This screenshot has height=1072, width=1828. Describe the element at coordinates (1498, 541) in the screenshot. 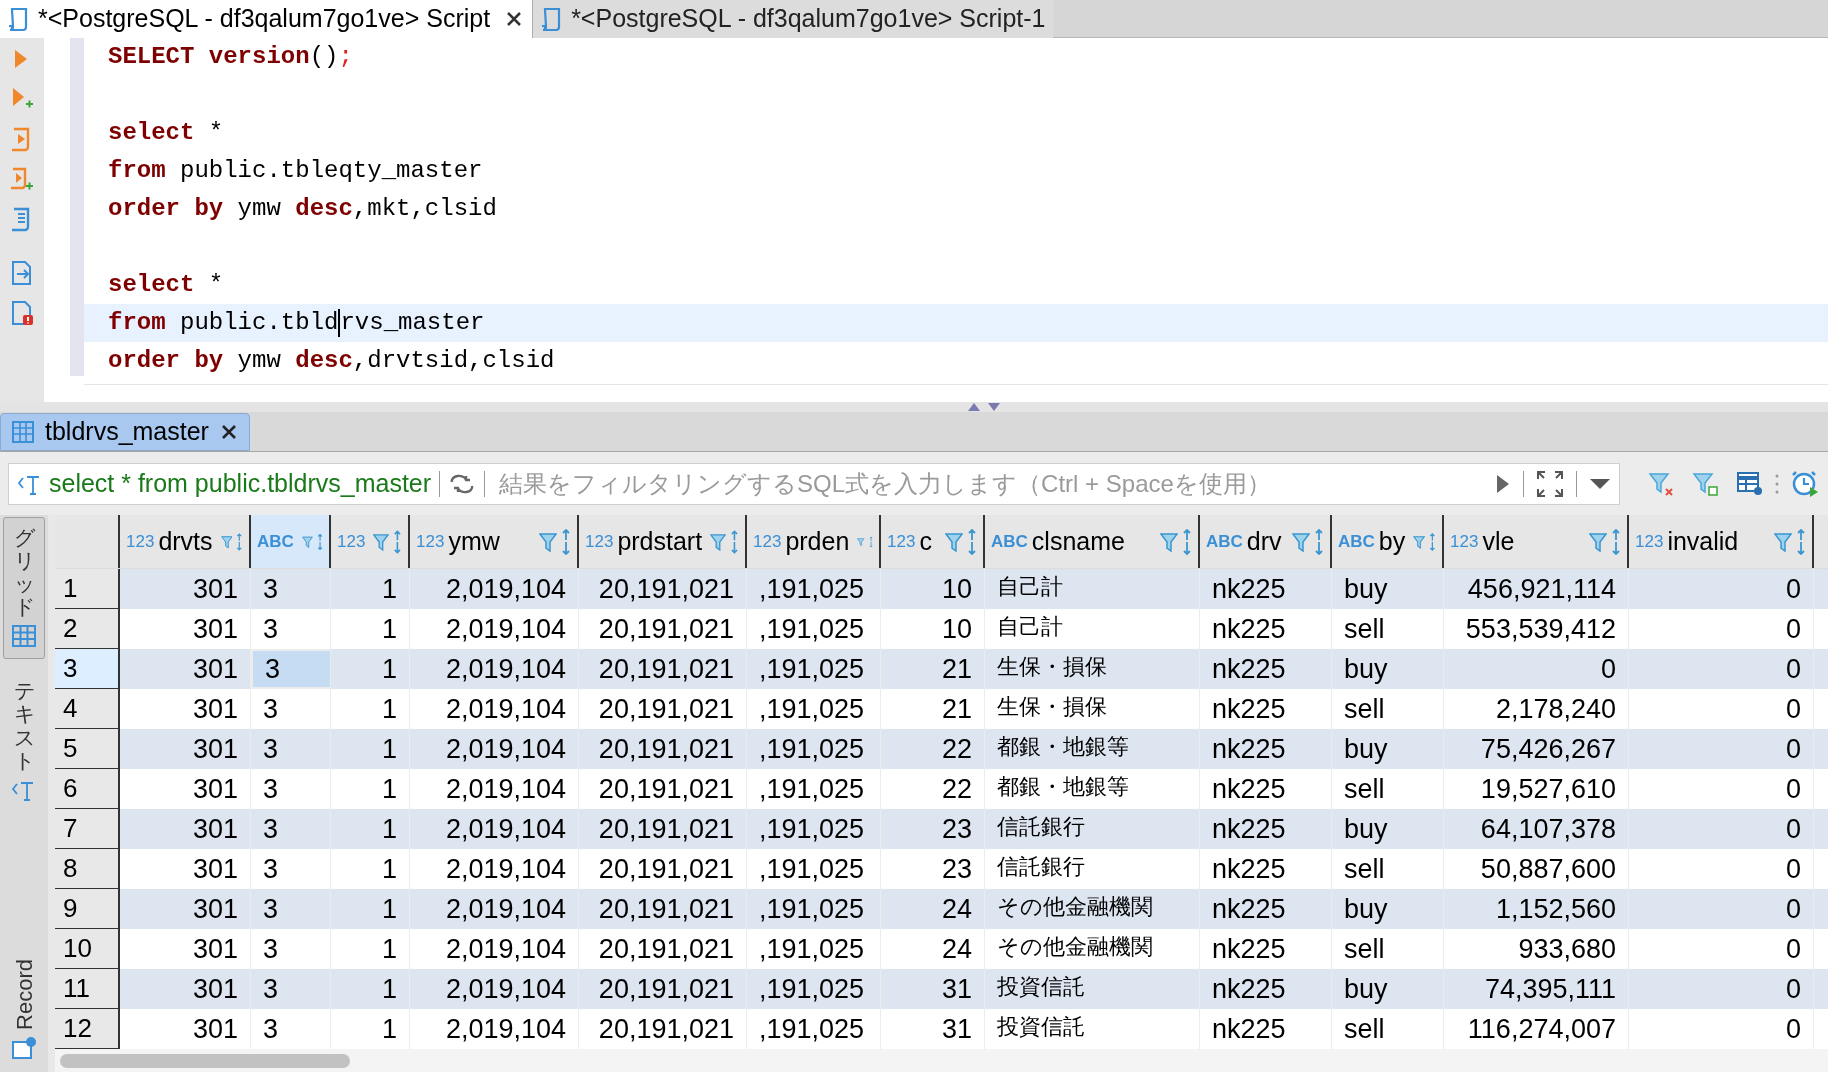

I see `column-label: vle` at that location.